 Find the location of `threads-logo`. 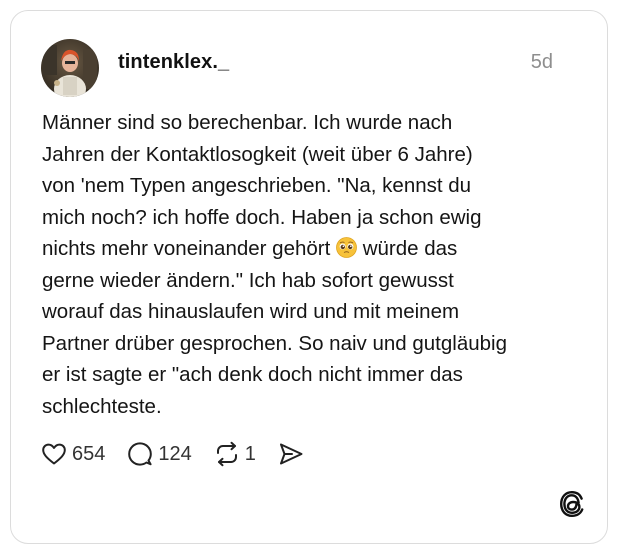

threads-logo is located at coordinates (572, 504).